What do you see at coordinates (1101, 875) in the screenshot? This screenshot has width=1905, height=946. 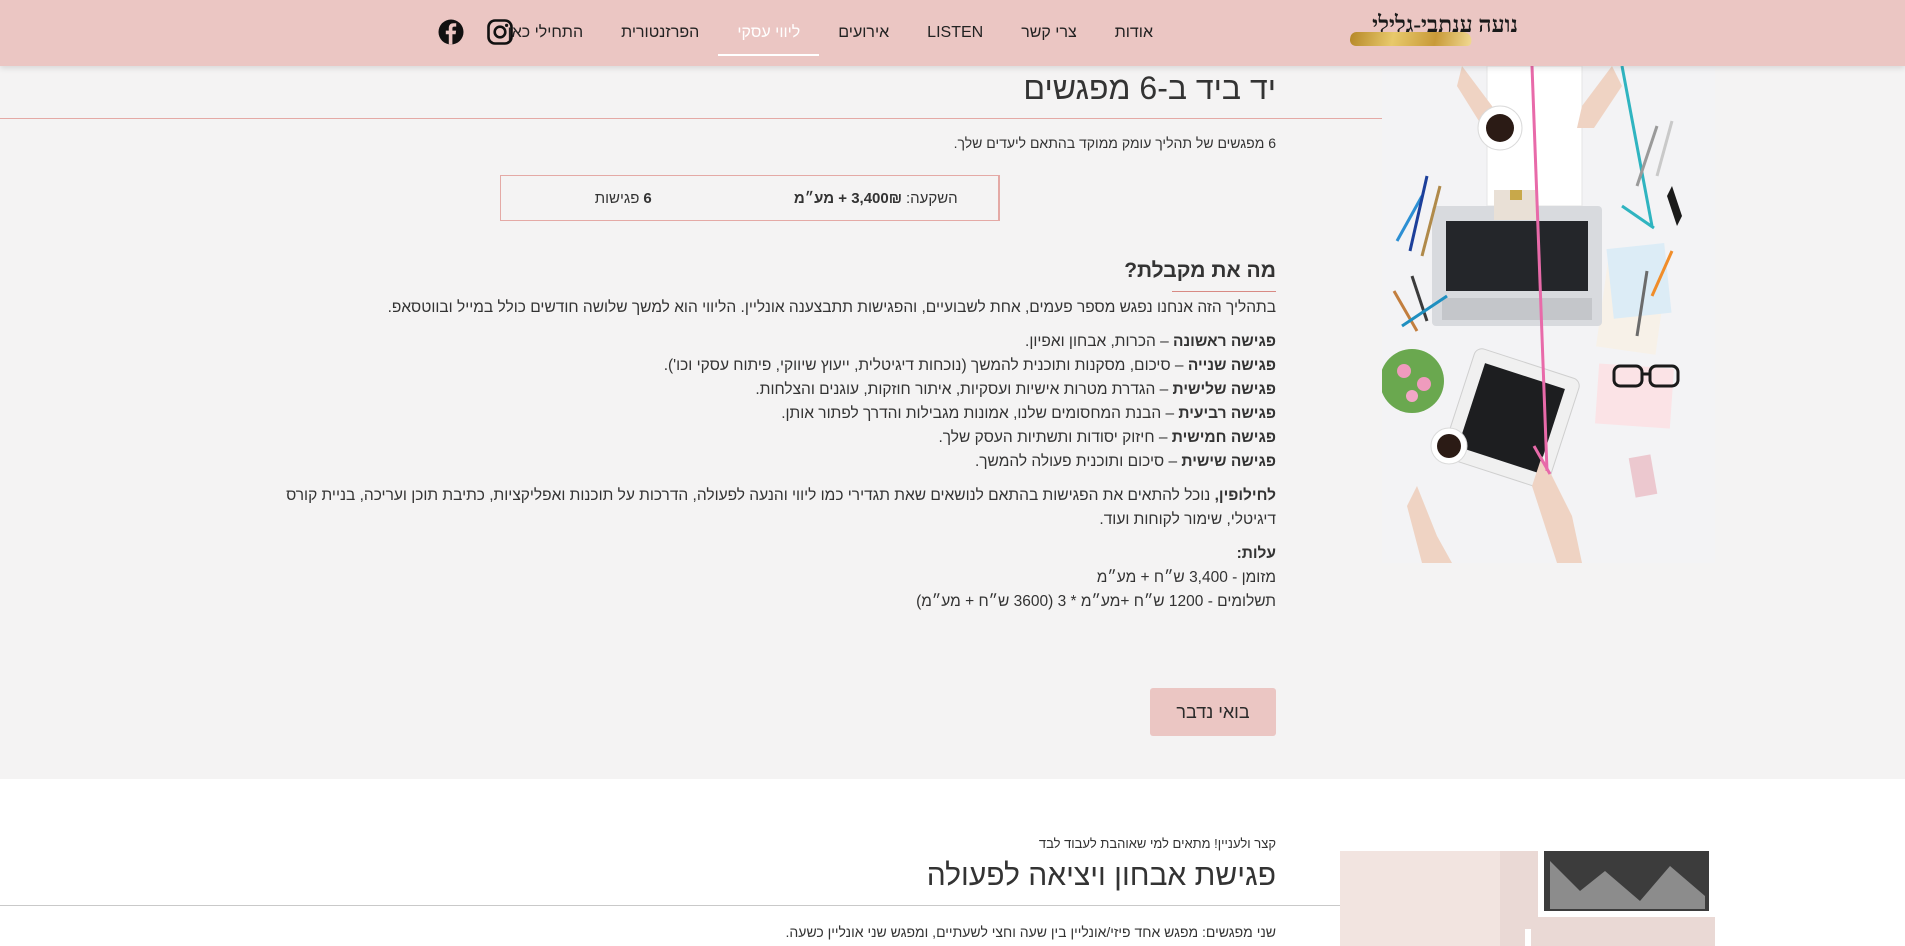 I see `section-title: פגישת אבחון ויציאה לפעולה` at bounding box center [1101, 875].